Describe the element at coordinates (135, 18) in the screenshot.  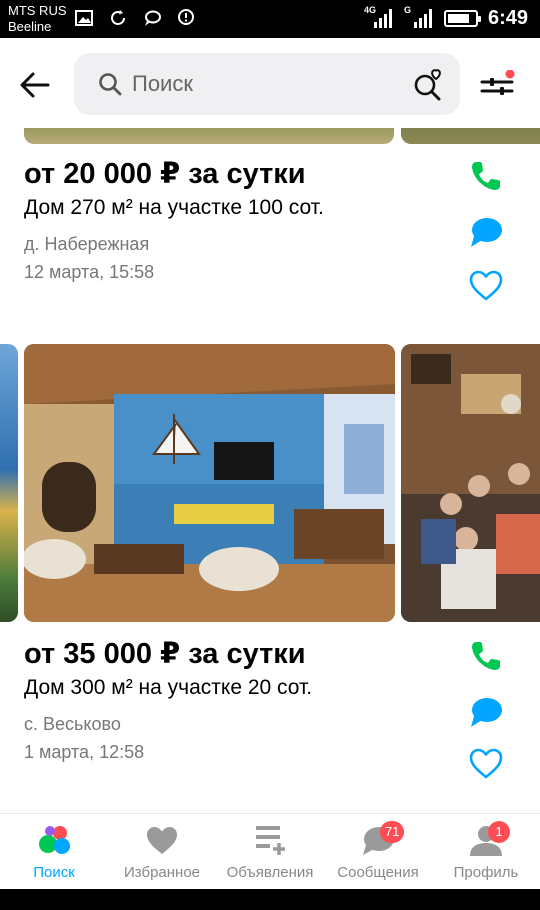
I see `notification-icons` at that location.